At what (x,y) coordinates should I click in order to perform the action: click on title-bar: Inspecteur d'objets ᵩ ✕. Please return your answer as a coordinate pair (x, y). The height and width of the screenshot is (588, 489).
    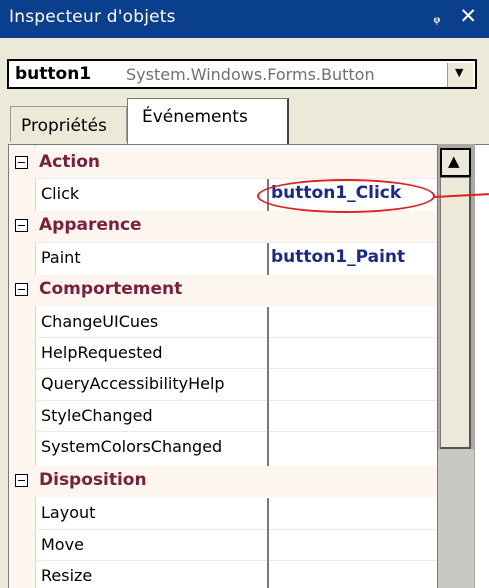
    Looking at the image, I should click on (244, 19).